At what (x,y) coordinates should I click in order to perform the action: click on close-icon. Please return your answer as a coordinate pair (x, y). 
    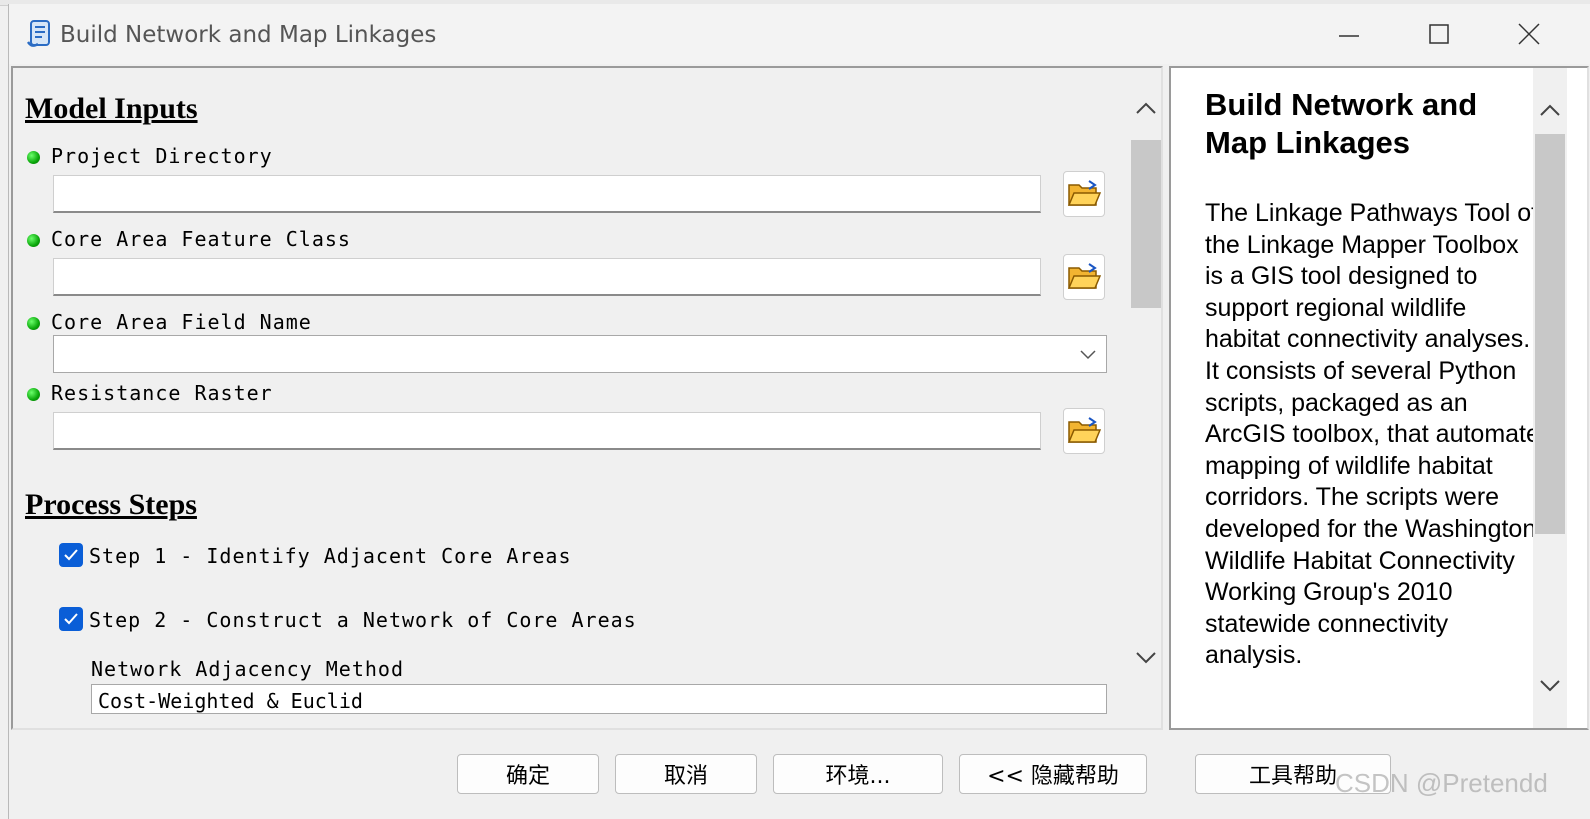
    Looking at the image, I should click on (1529, 34).